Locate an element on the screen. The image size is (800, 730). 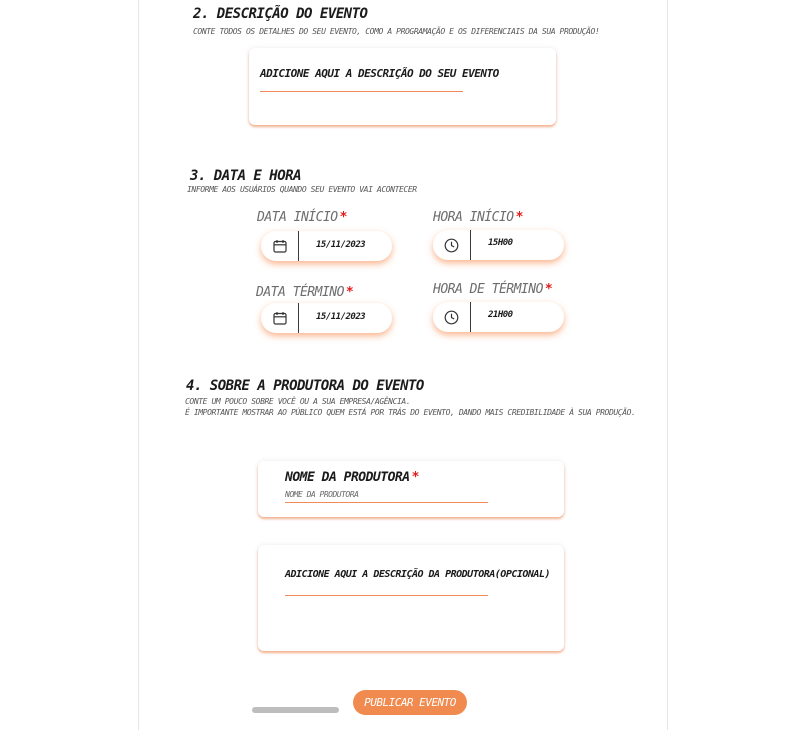
start-time-value: 15h00 is located at coordinates (500, 243).